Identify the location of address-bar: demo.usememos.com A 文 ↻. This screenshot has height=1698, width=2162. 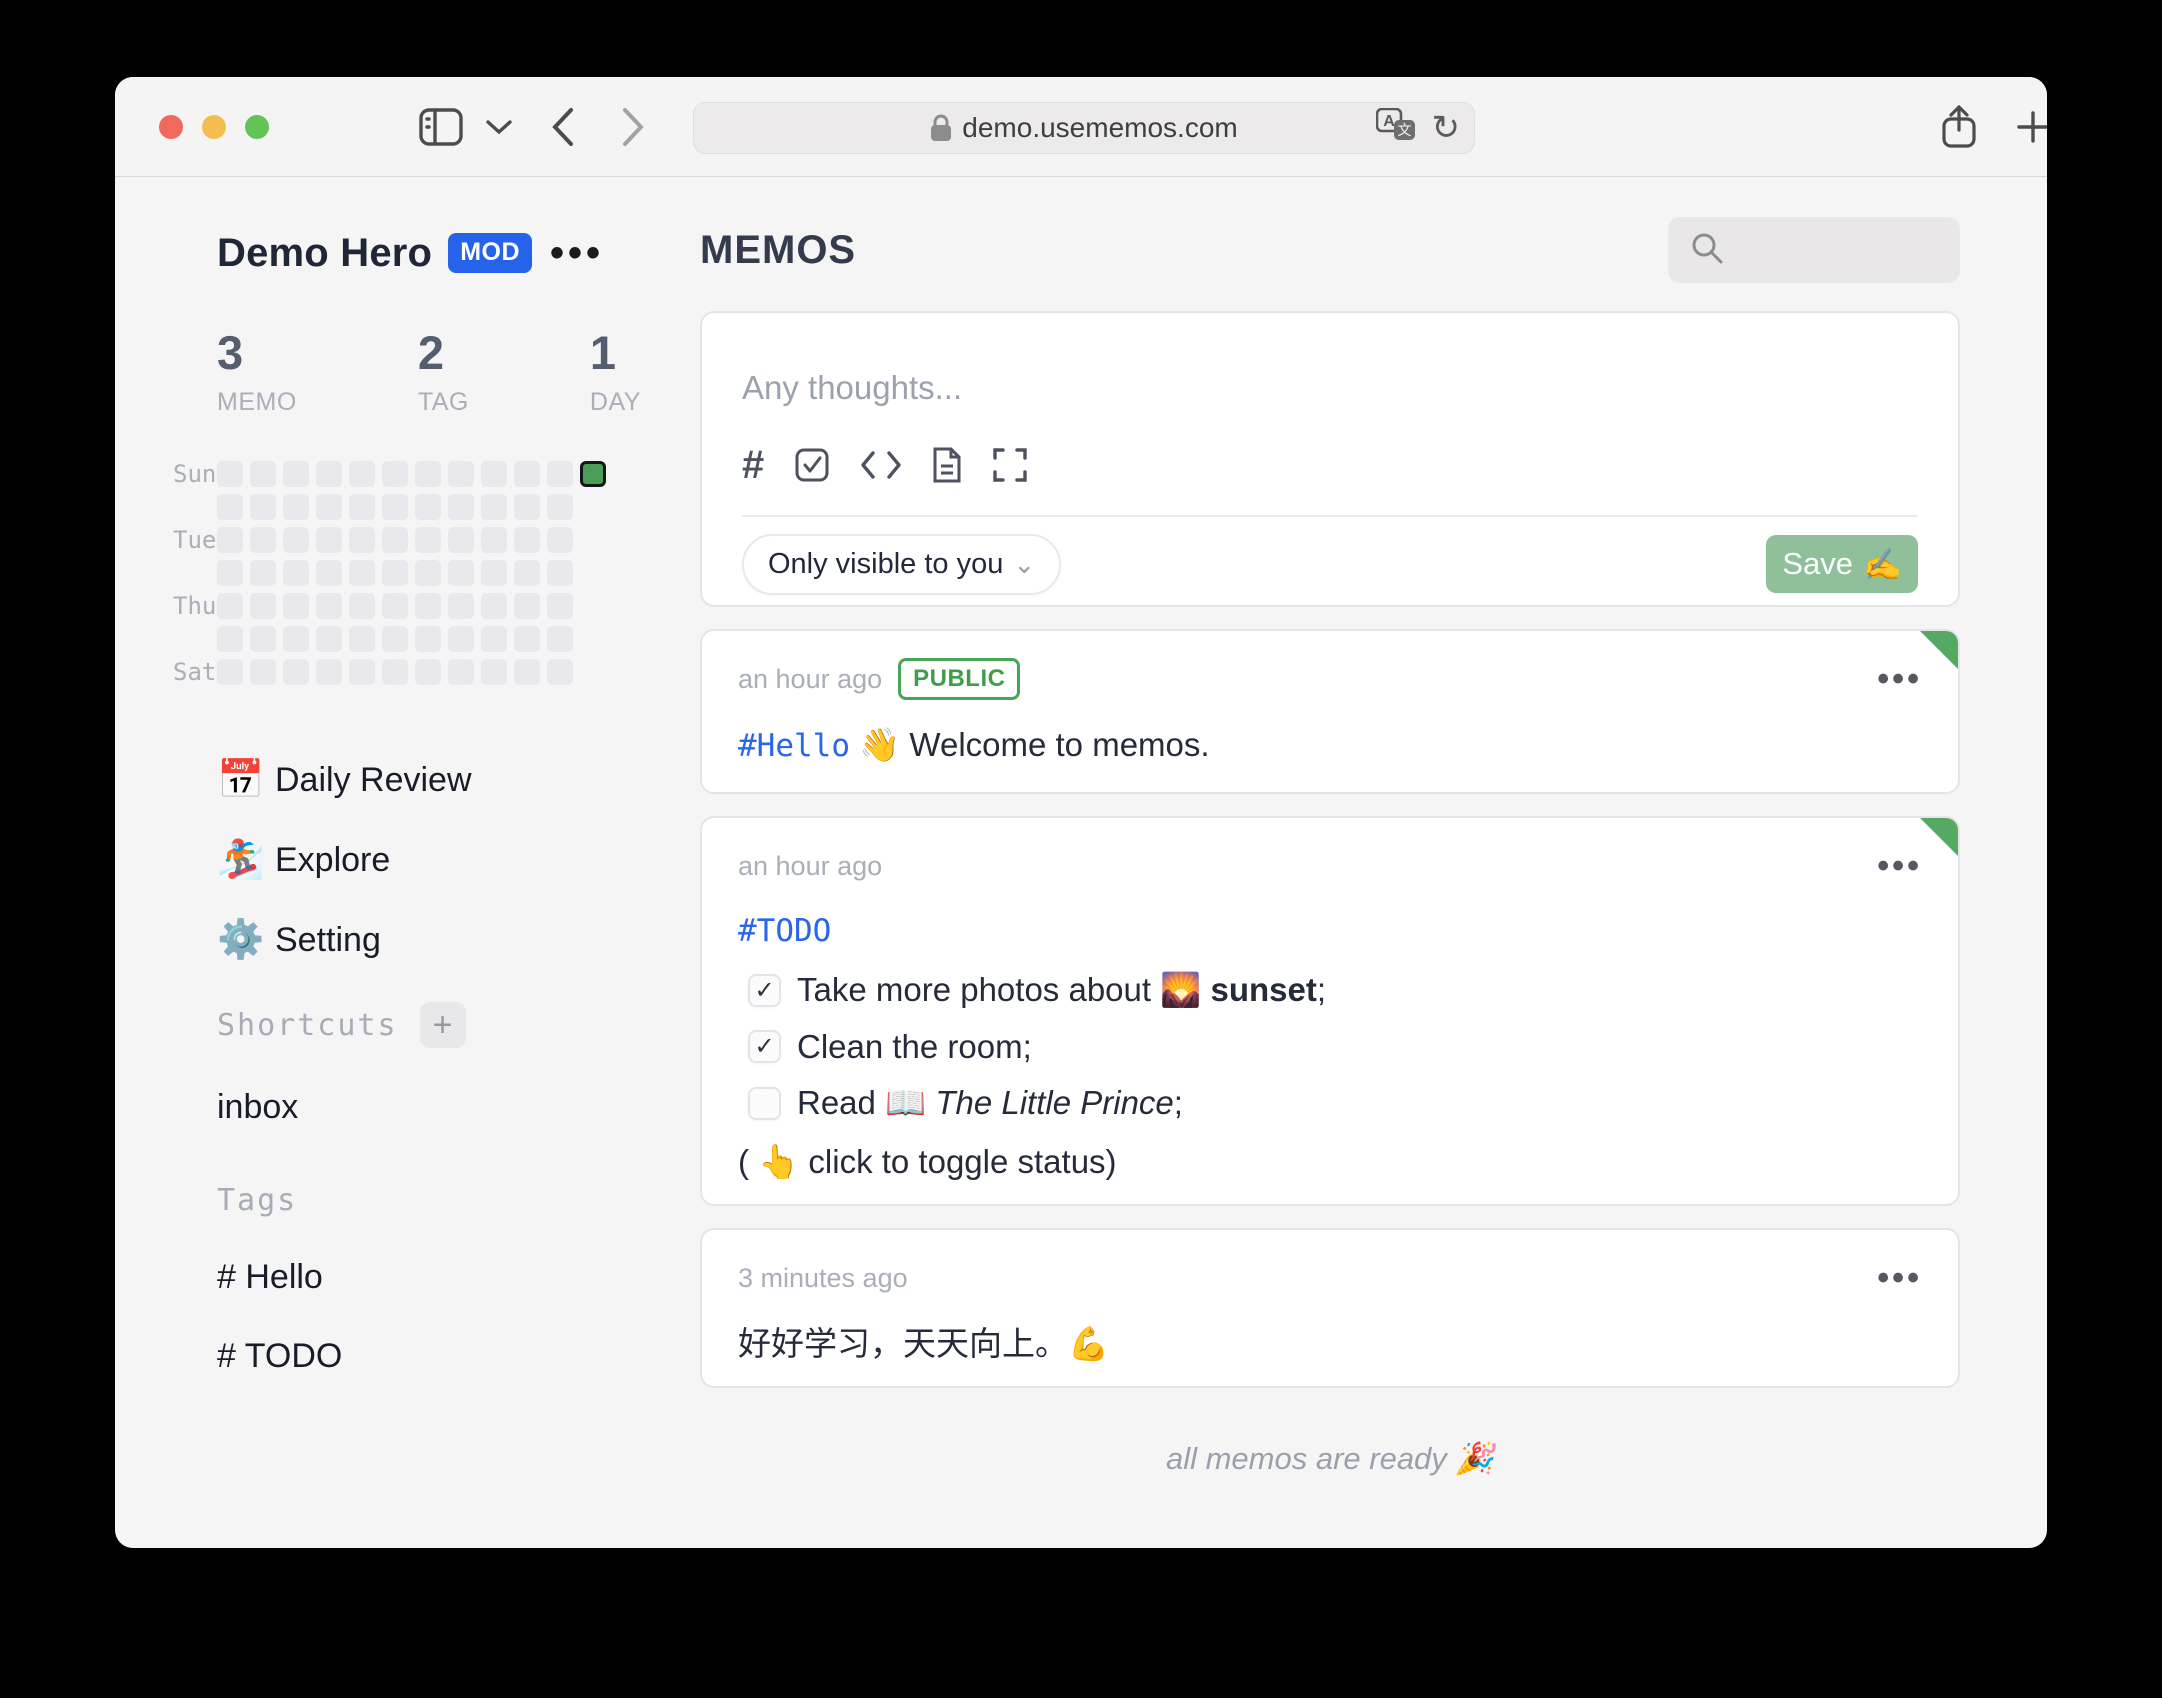
(1084, 128).